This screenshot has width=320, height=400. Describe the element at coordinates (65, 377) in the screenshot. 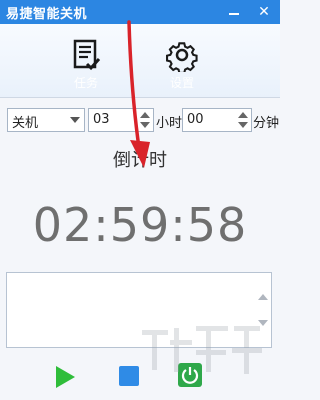

I see `play-icon` at that location.